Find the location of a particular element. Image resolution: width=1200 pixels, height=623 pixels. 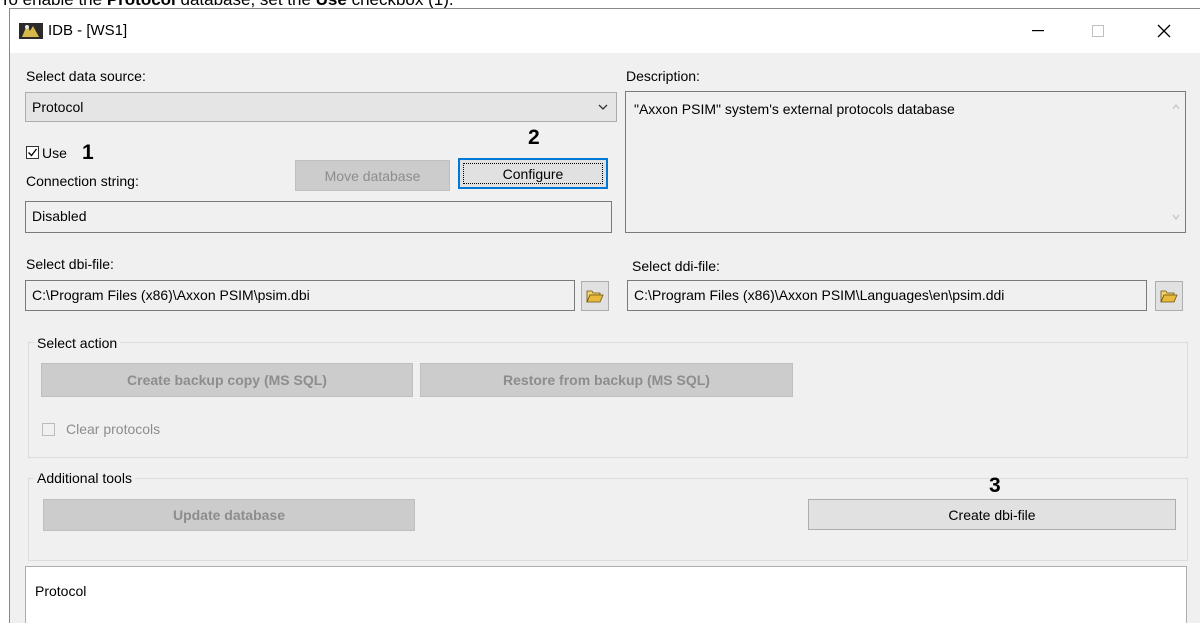

configure-button-label: Configure is located at coordinates (533, 173).